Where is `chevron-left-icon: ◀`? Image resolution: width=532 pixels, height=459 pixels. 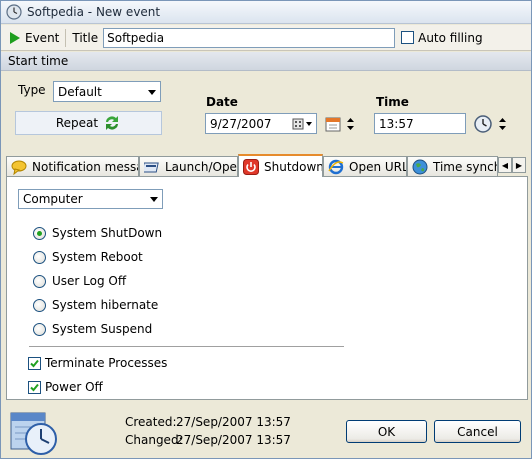 chevron-left-icon: ◀ is located at coordinates (505, 165).